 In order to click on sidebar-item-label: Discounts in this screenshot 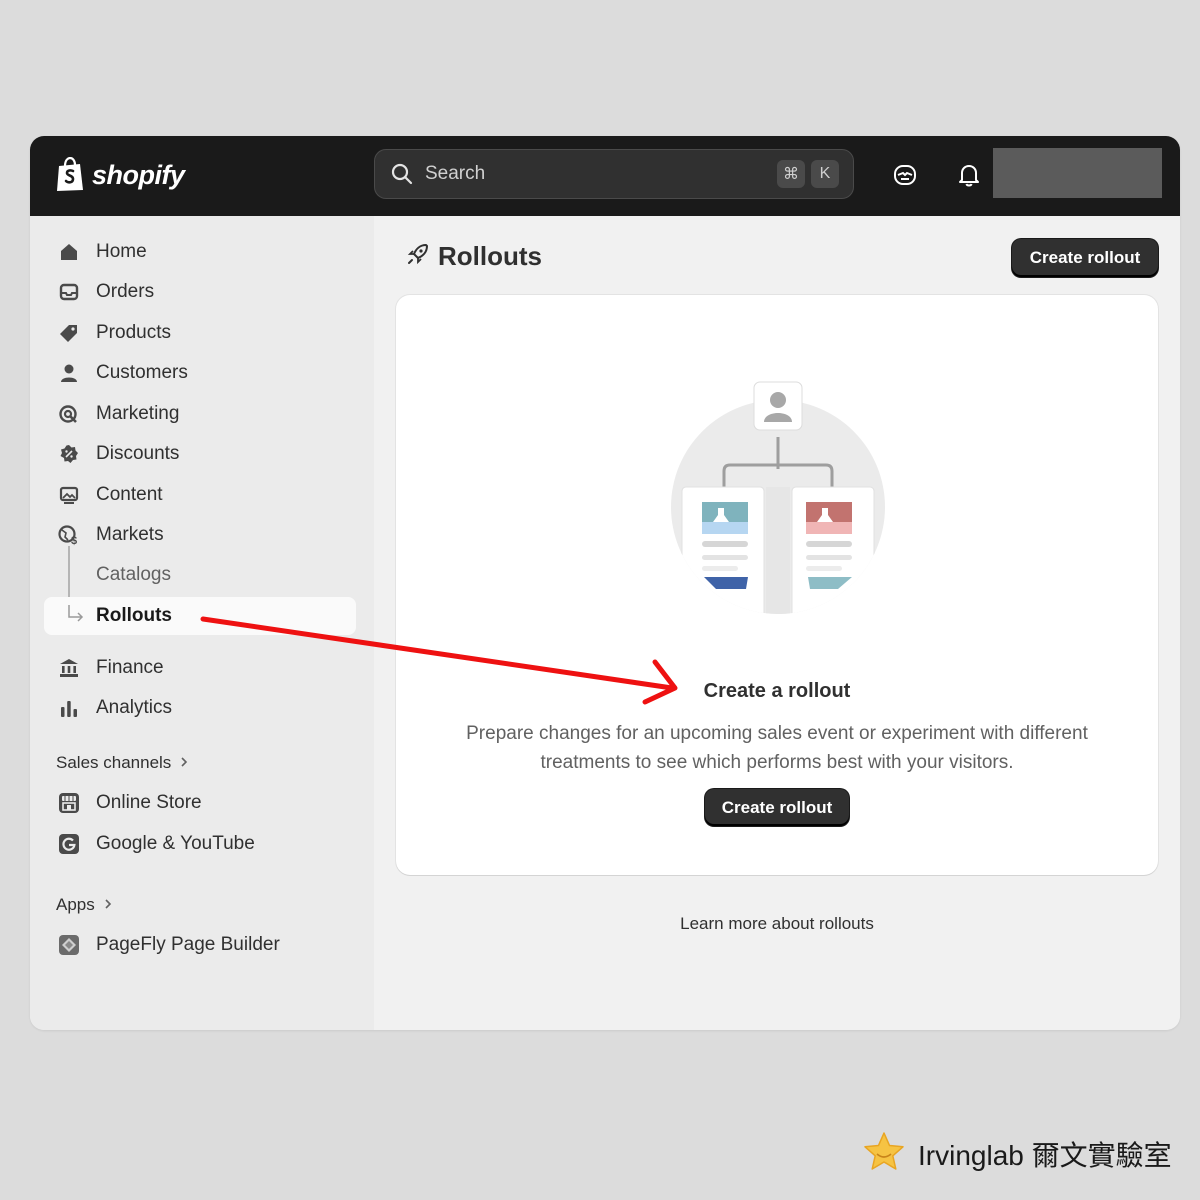, I will do `click(138, 453)`.